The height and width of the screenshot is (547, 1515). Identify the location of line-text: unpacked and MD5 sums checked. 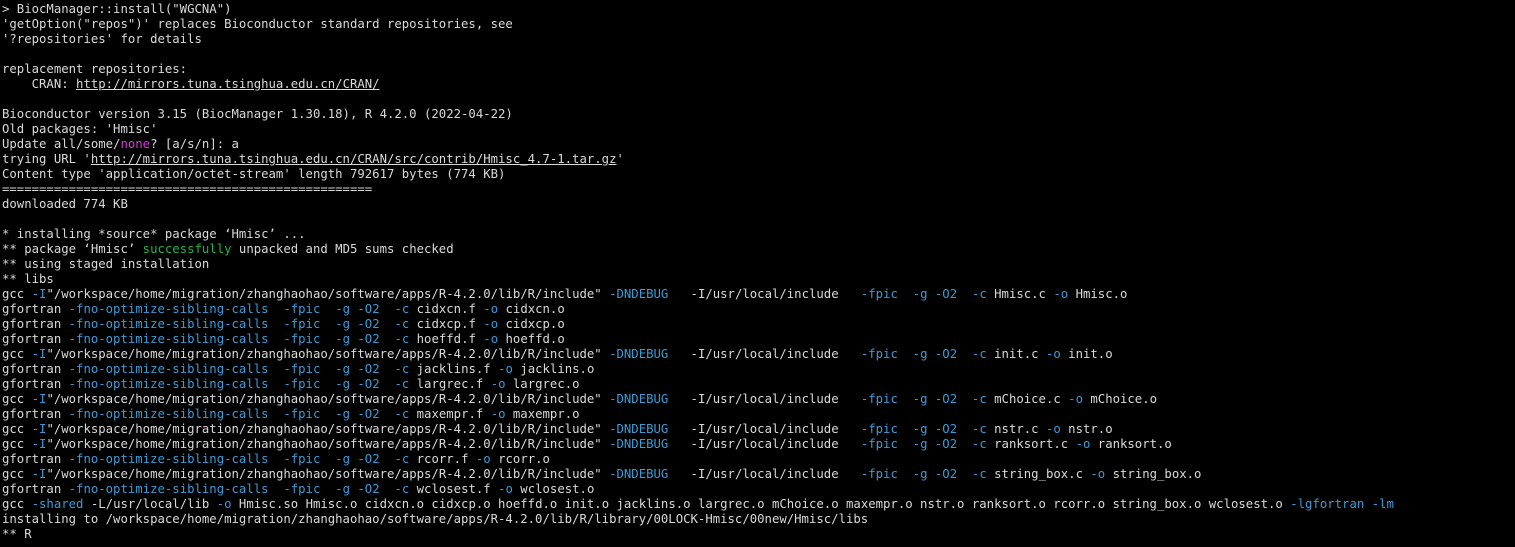
(342, 249).